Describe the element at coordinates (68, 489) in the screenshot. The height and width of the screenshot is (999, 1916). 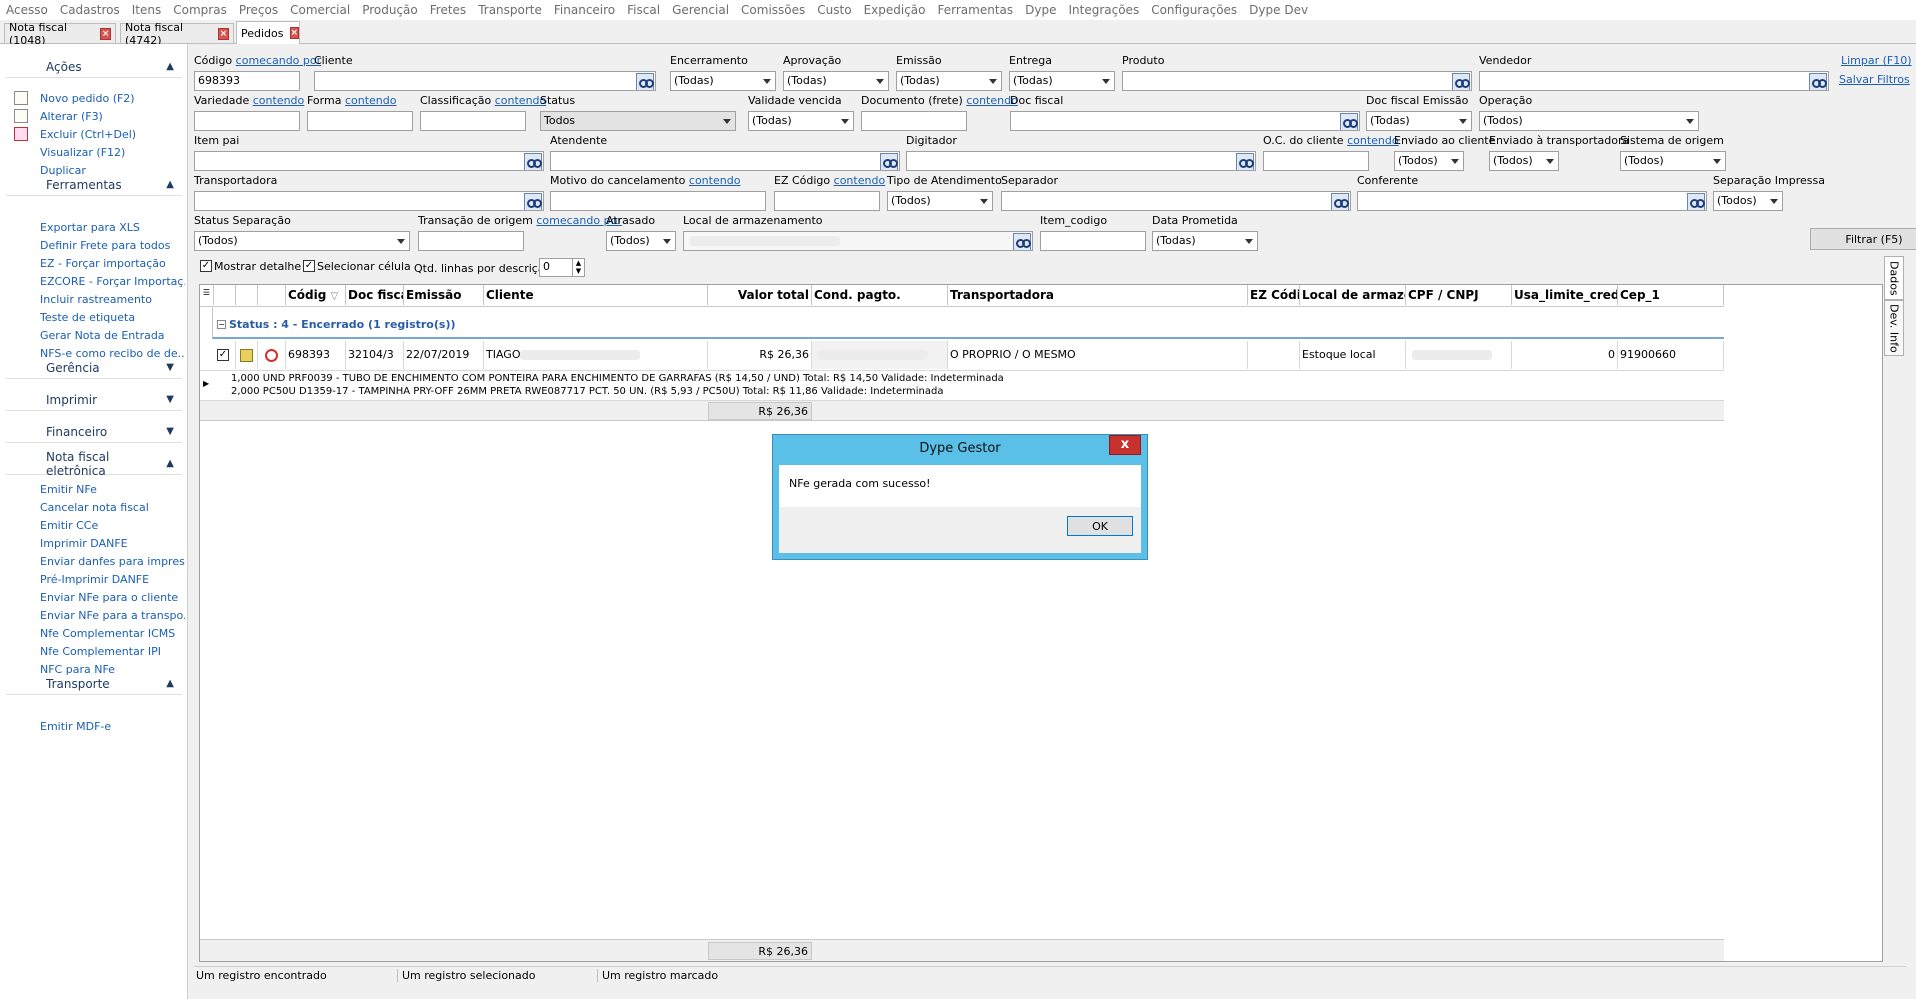
I see `sidebar-item-emitir-nfe: Emitir NFe` at that location.